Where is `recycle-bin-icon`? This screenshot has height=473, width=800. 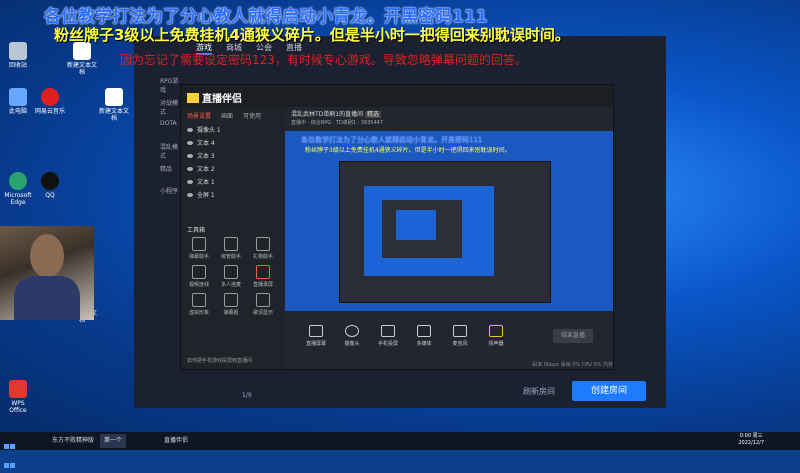 recycle-bin-icon is located at coordinates (18, 51).